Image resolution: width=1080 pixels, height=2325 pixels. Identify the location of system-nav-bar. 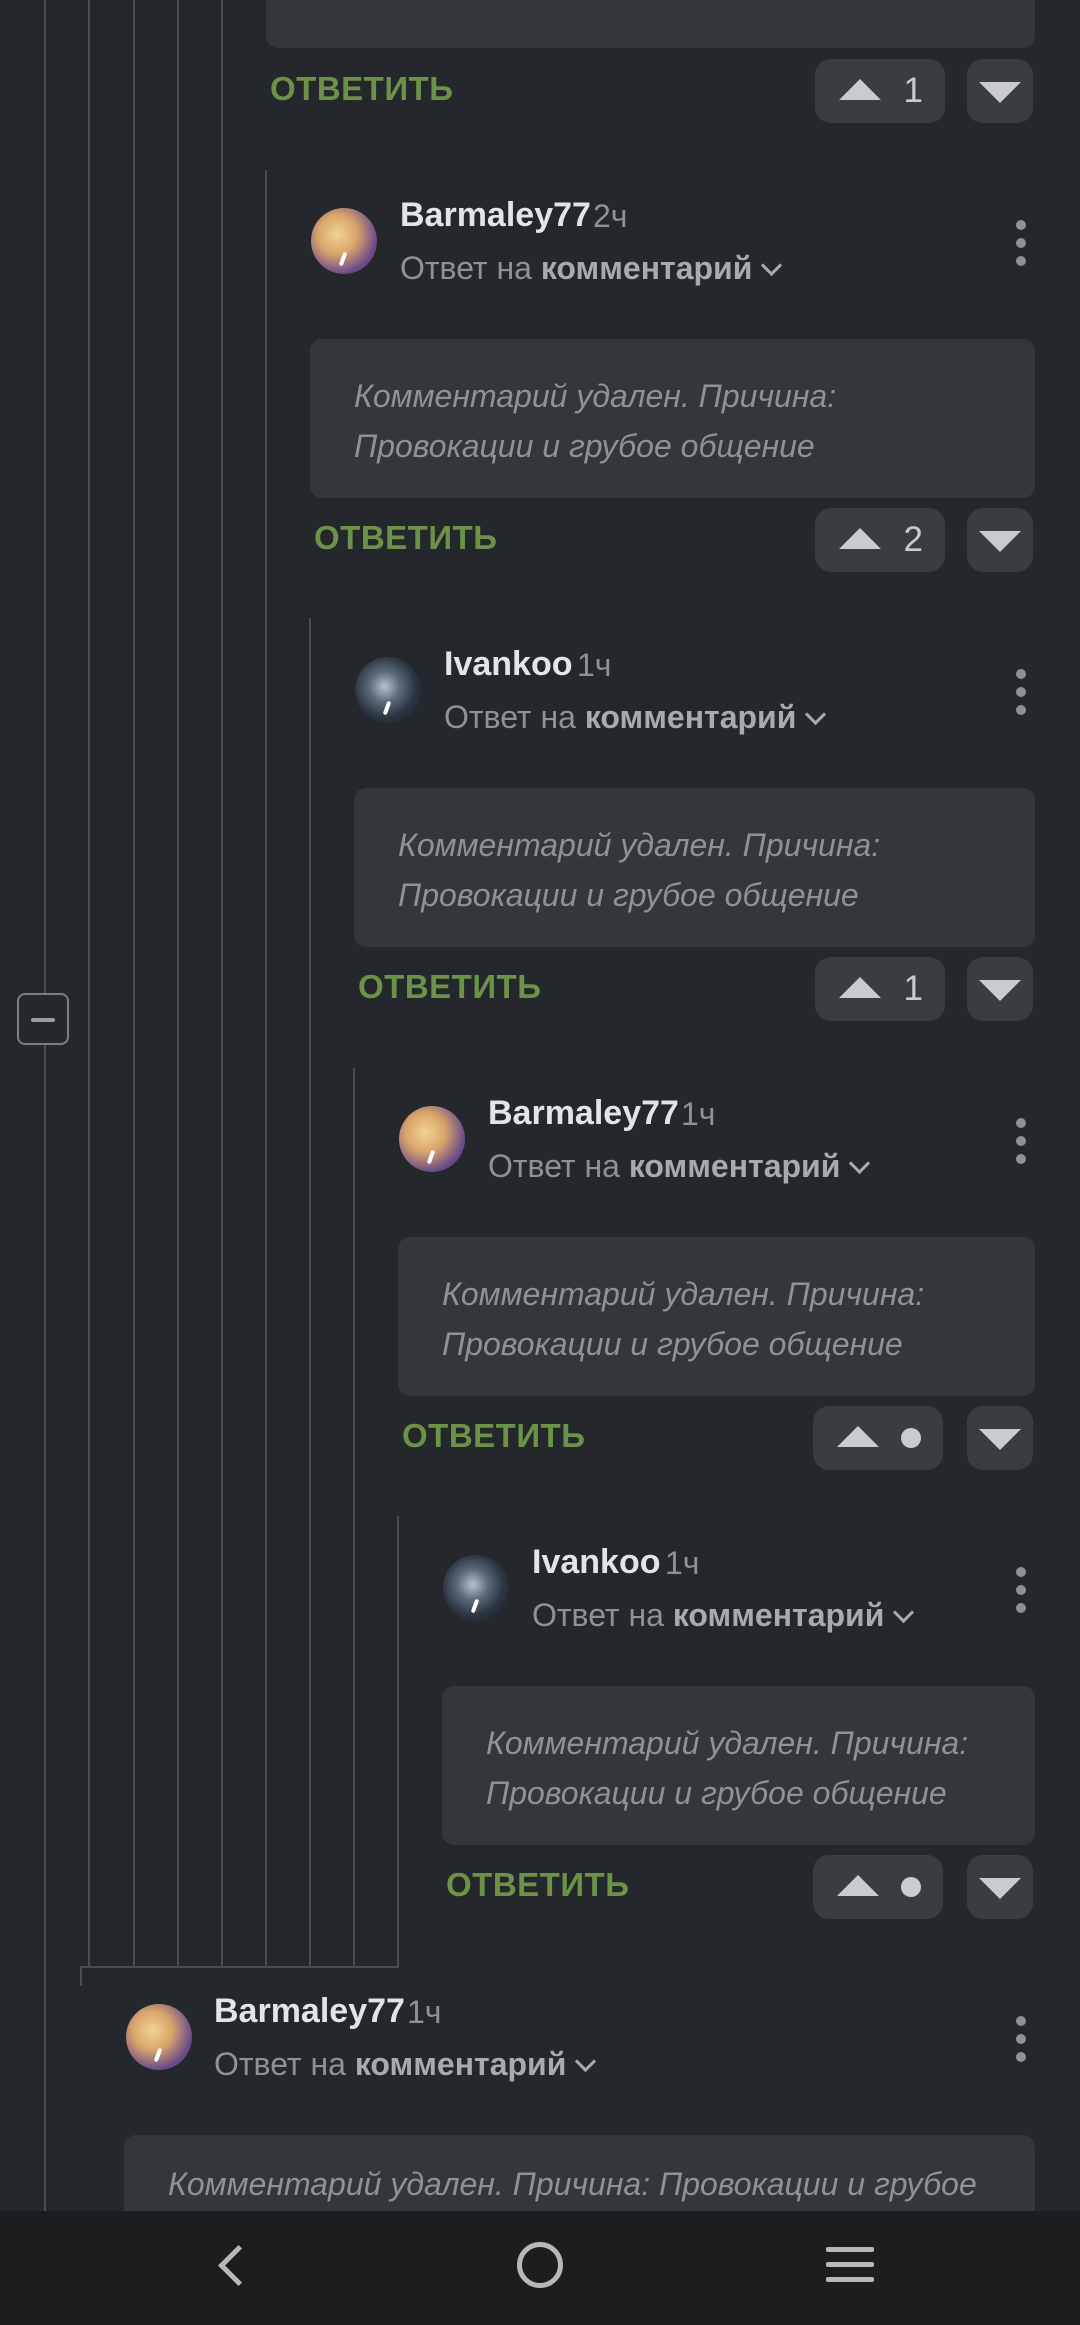
(540, 2268).